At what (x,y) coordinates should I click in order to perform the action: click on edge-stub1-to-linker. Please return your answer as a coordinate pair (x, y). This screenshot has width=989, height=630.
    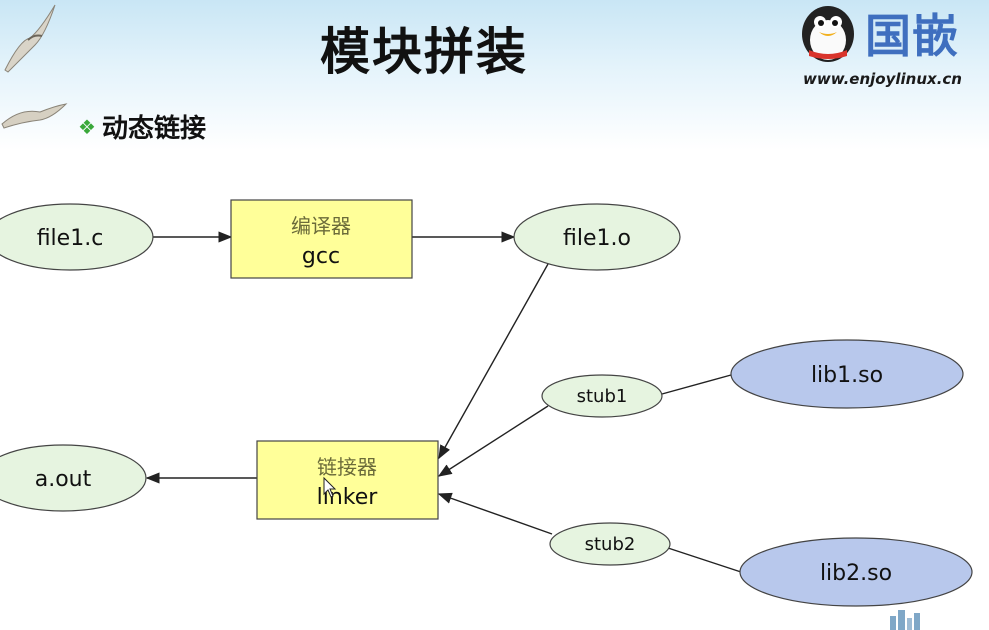
    Looking at the image, I should click on (493, 441).